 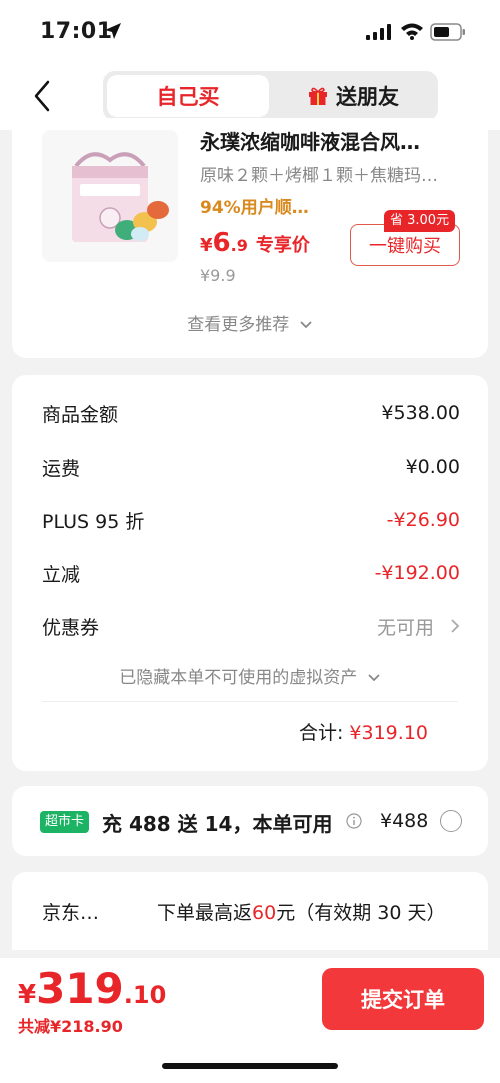 I want to click on total-value: ¥319.10, so click(x=388, y=733).